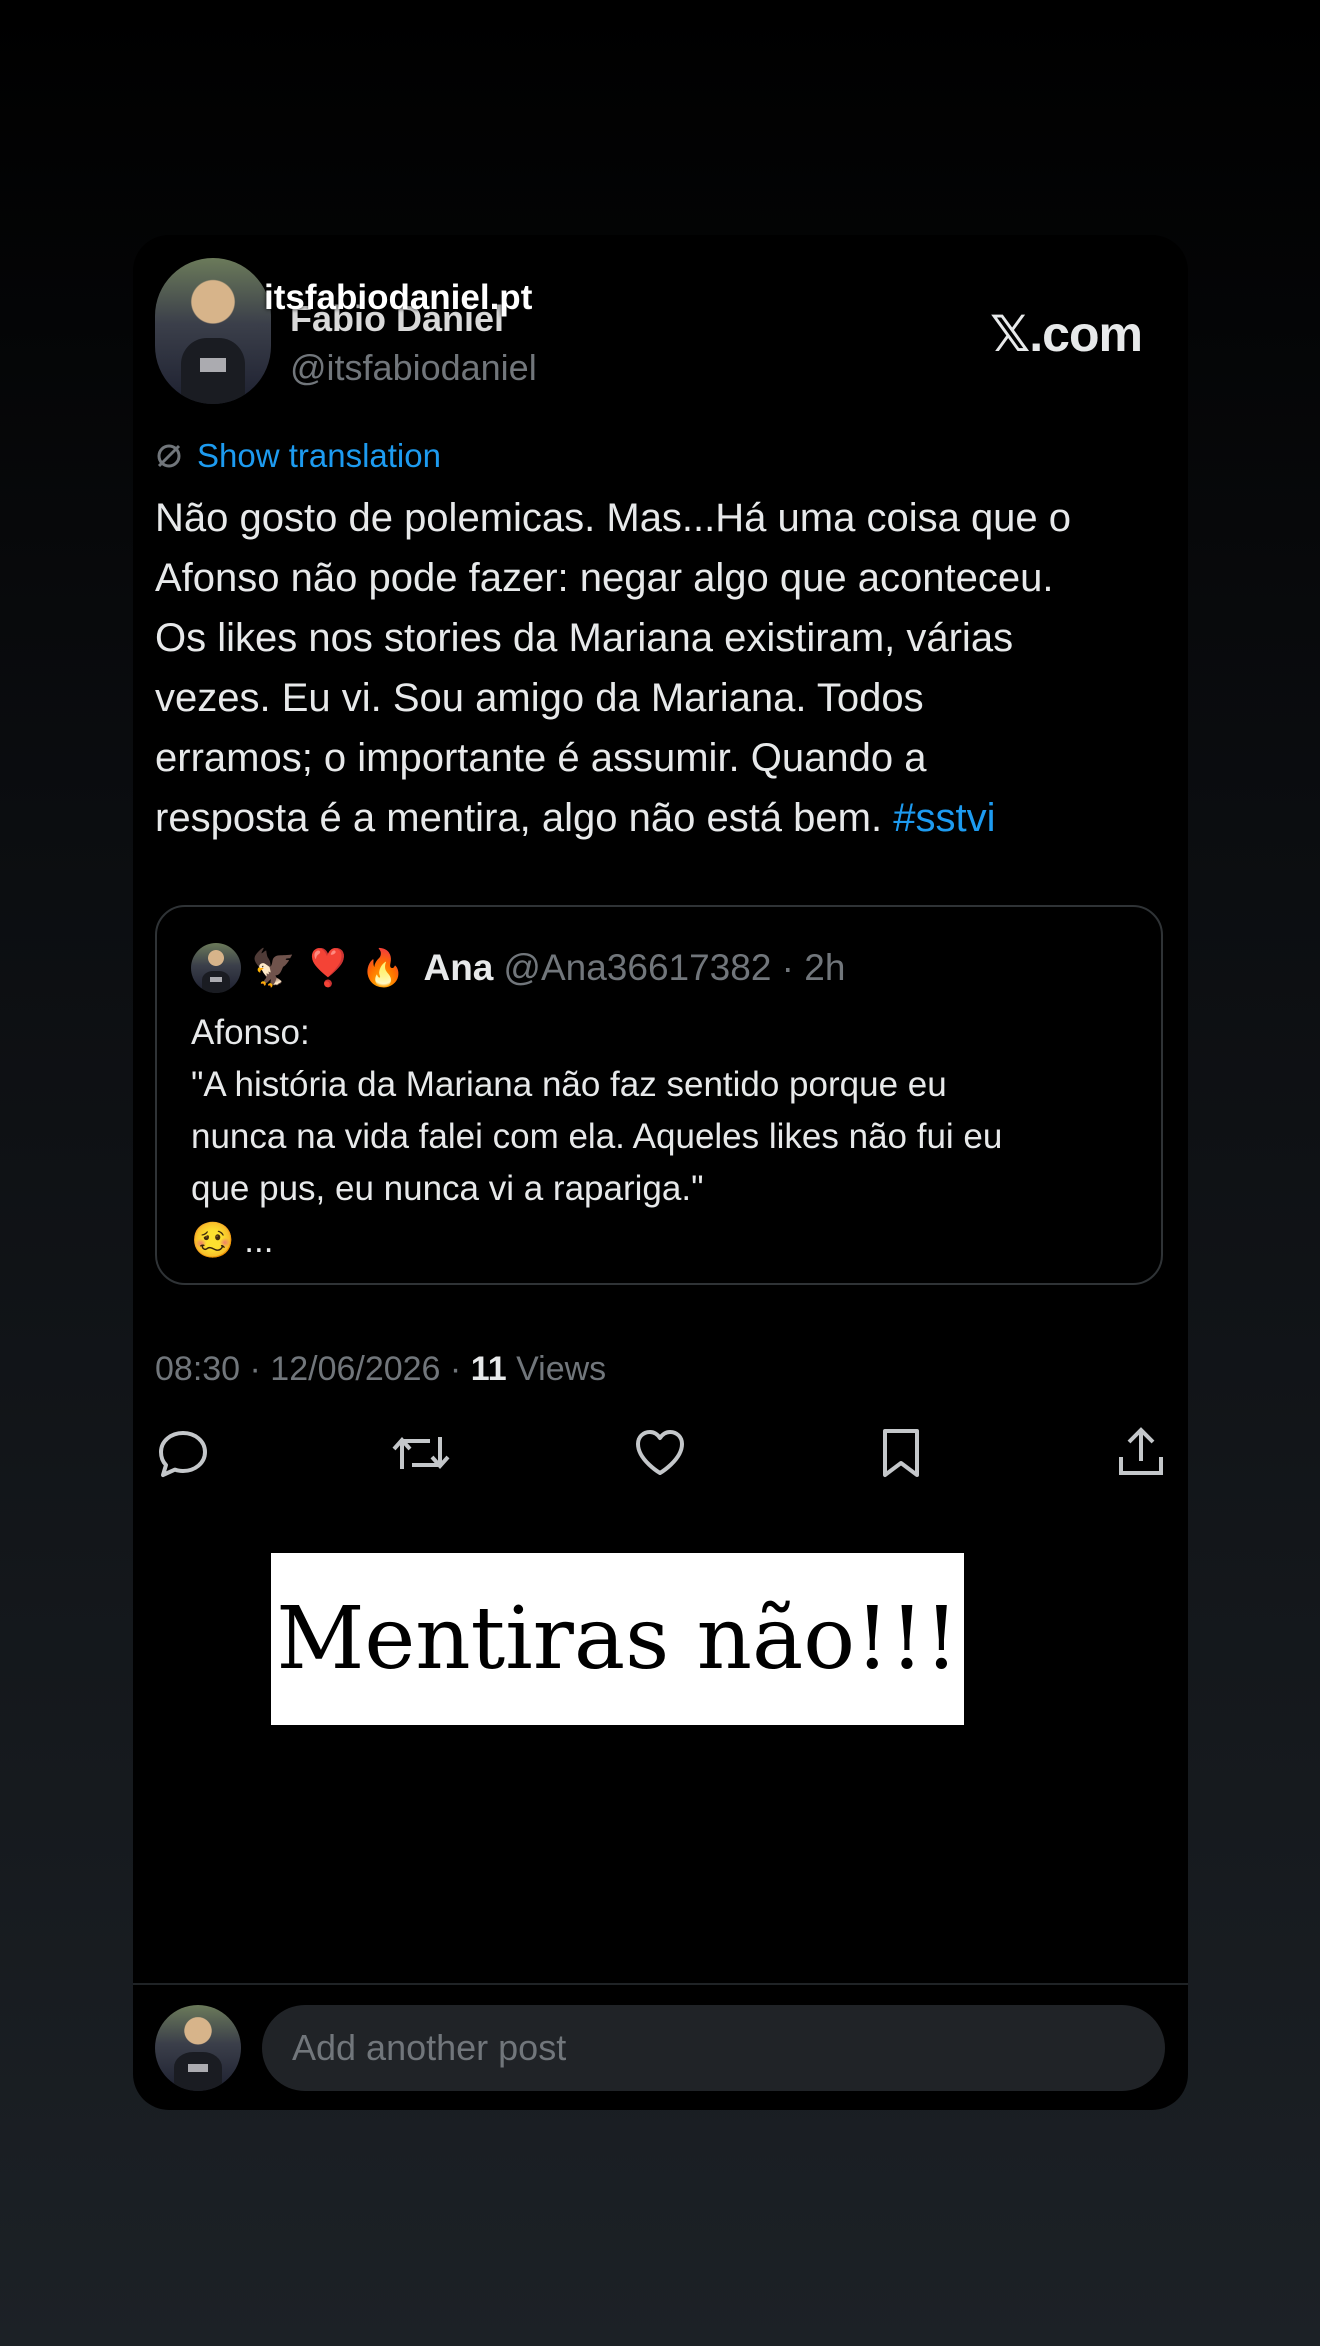 The image size is (1320, 2346). I want to click on x-logo: 𝕏.com, so click(1066, 334).